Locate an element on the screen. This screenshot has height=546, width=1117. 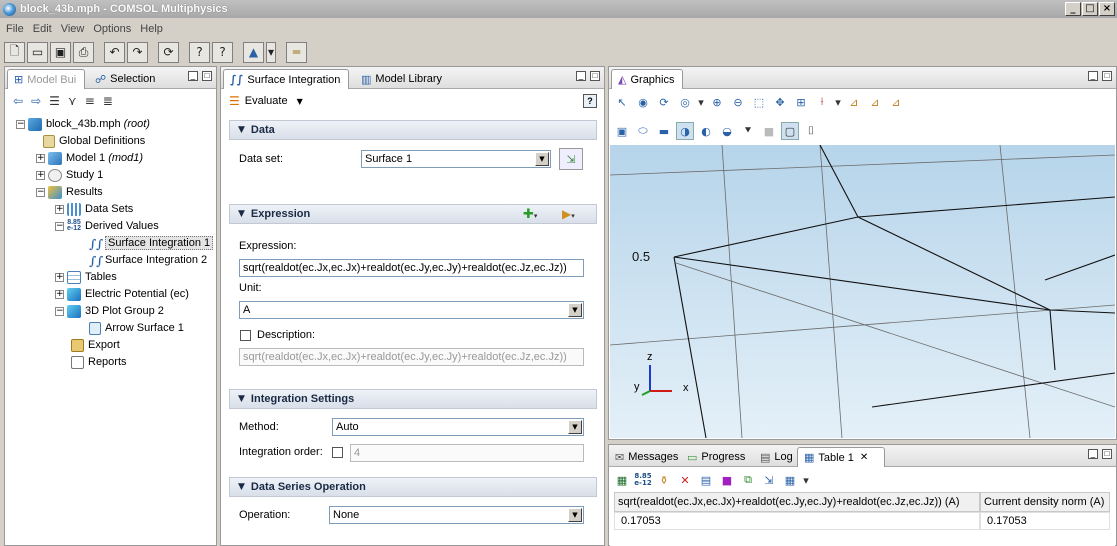
render-icon: ▢ is located at coordinates (790, 131).